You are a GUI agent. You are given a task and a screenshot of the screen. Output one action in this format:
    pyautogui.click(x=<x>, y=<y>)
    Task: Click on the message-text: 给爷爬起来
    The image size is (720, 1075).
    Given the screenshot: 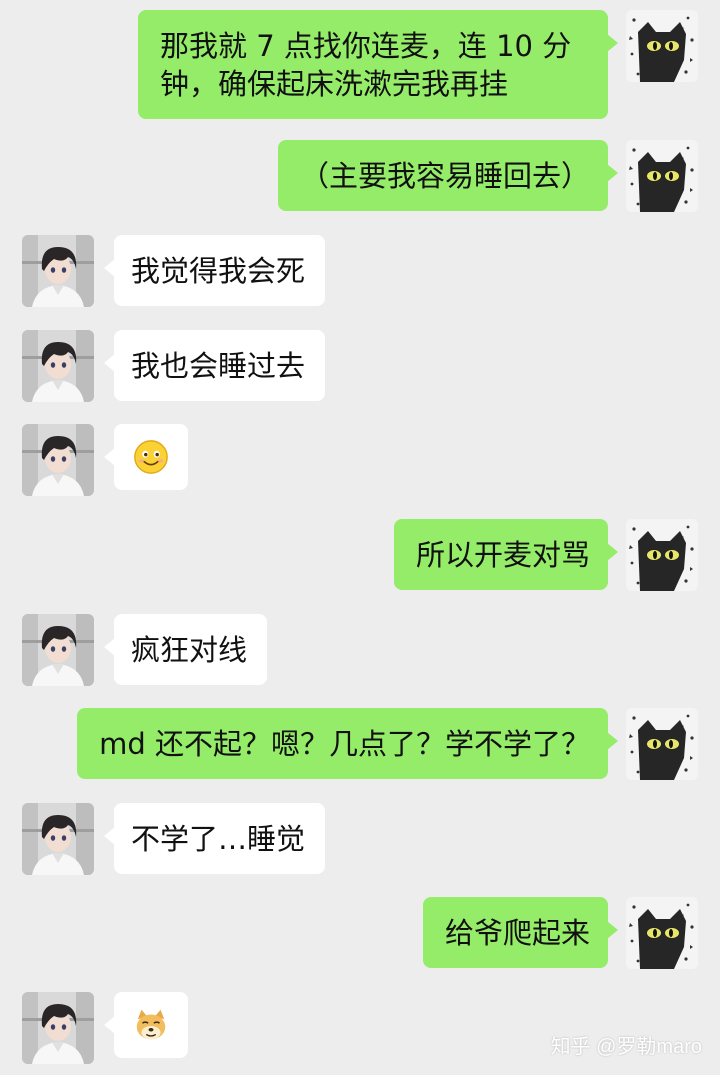 What is the action you would take?
    pyautogui.click(x=517, y=933)
    